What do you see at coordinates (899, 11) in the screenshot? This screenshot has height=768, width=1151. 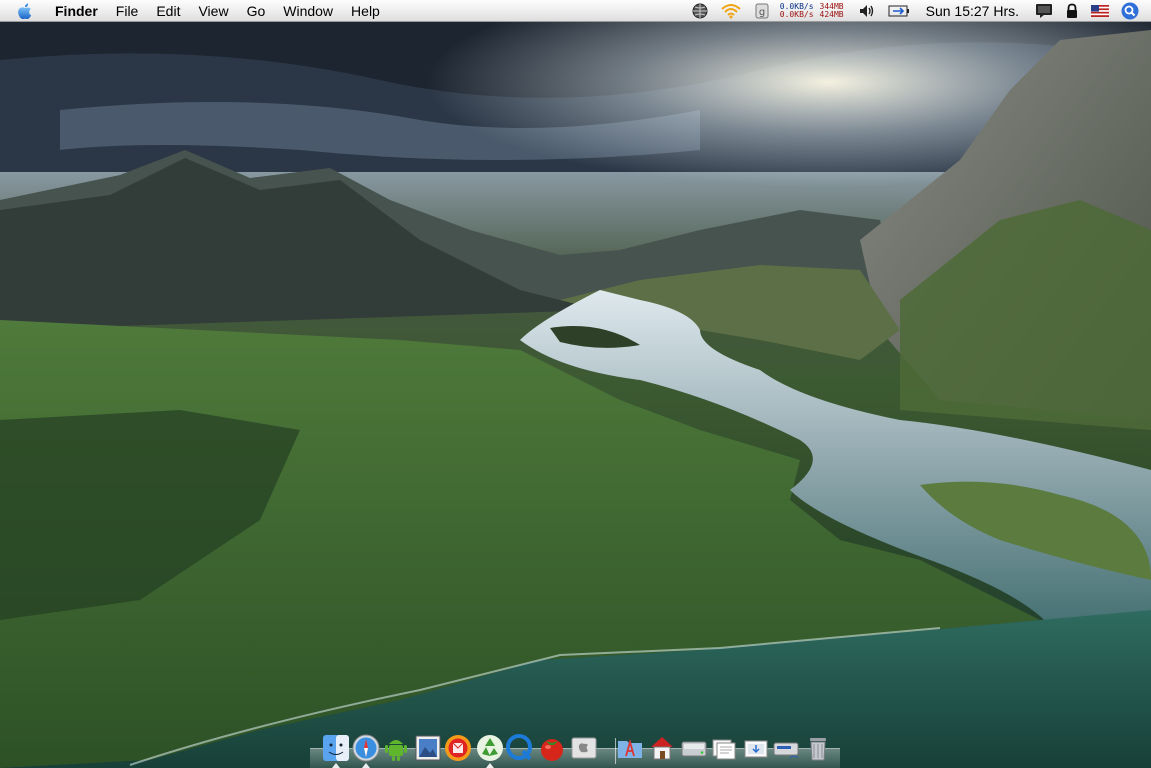 I see `battery-icon` at bounding box center [899, 11].